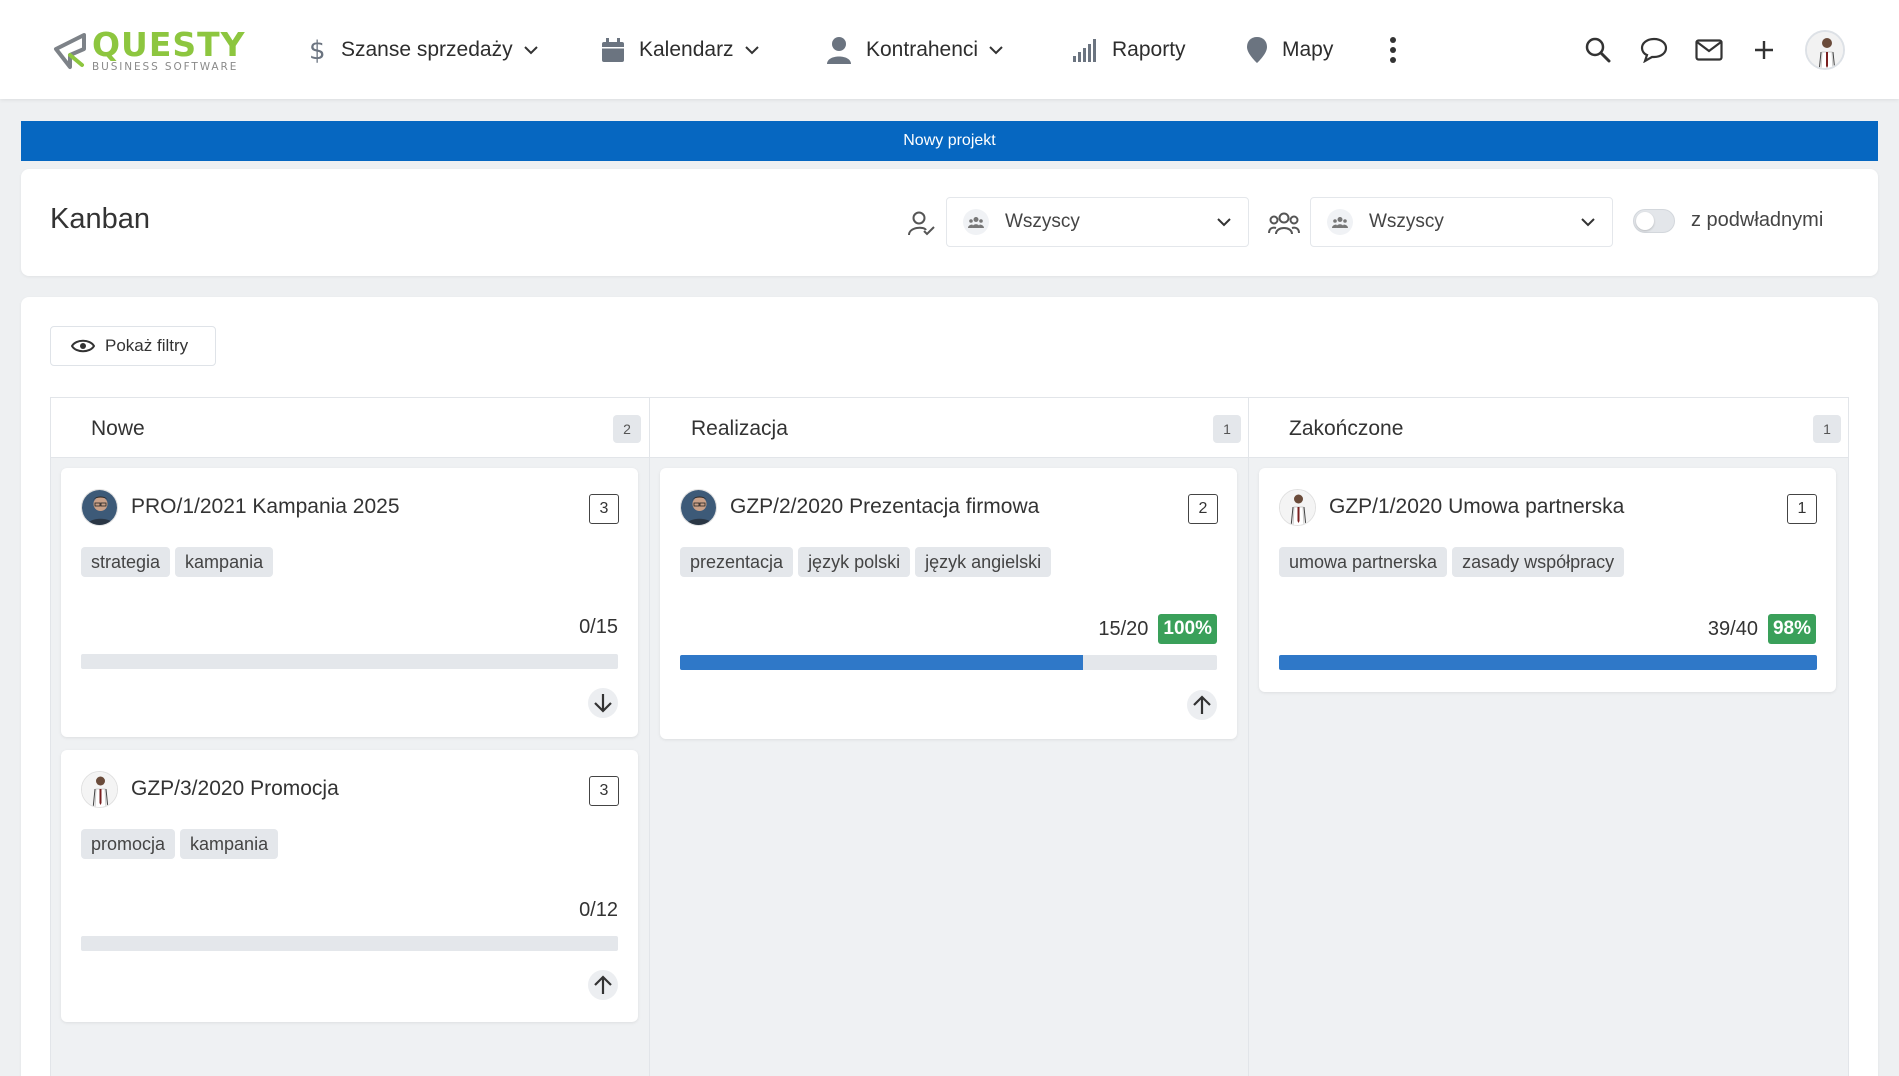 The image size is (1899, 1076). What do you see at coordinates (1308, 49) in the screenshot?
I see `nav-label: Mapy` at bounding box center [1308, 49].